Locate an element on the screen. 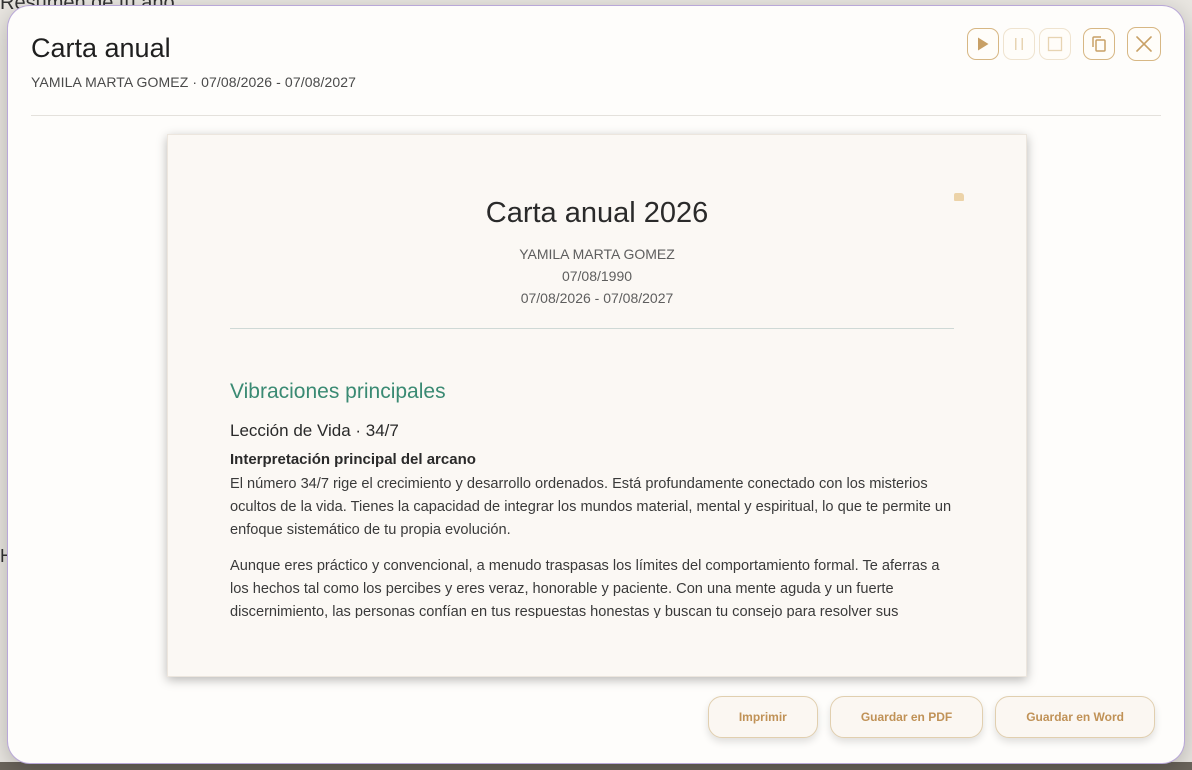  subsection-title: Lección de Vida · 34/7 is located at coordinates (314, 430).